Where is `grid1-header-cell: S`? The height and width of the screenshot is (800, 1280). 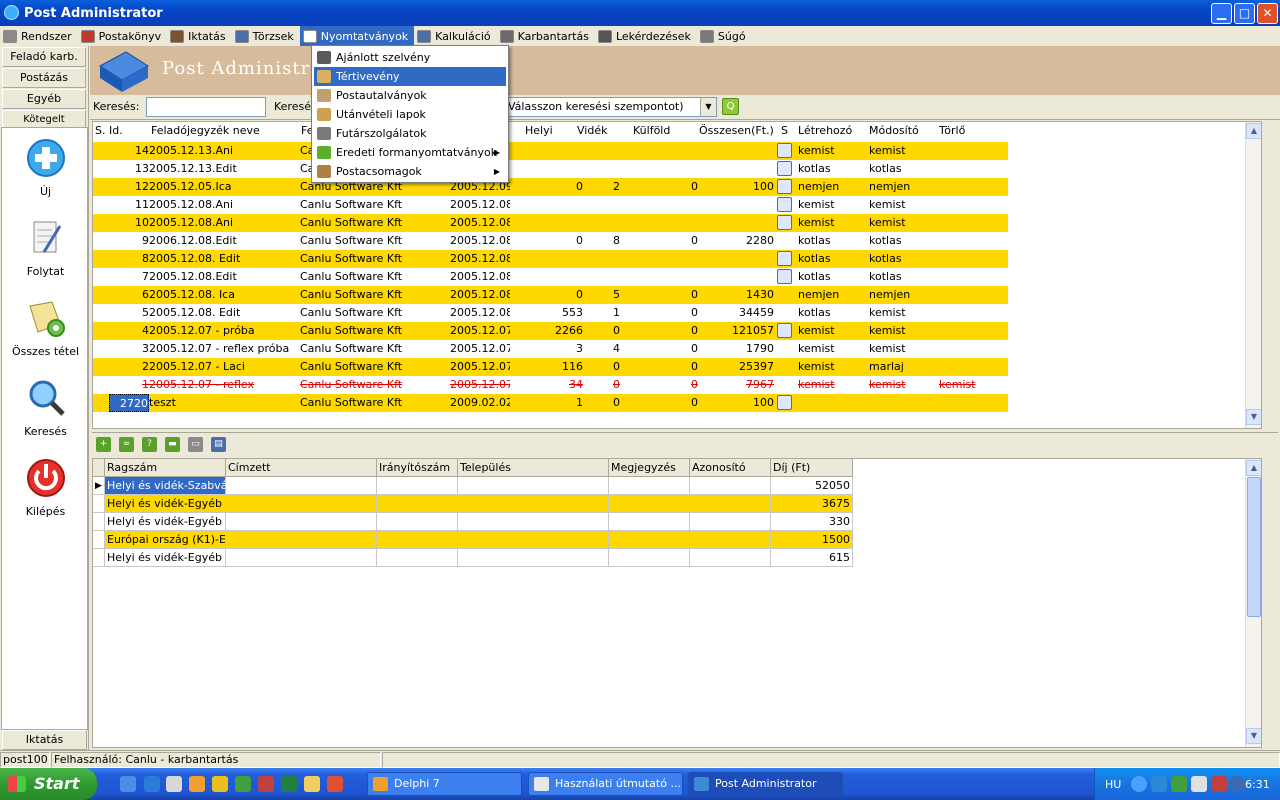 grid1-header-cell: S is located at coordinates (784, 131).